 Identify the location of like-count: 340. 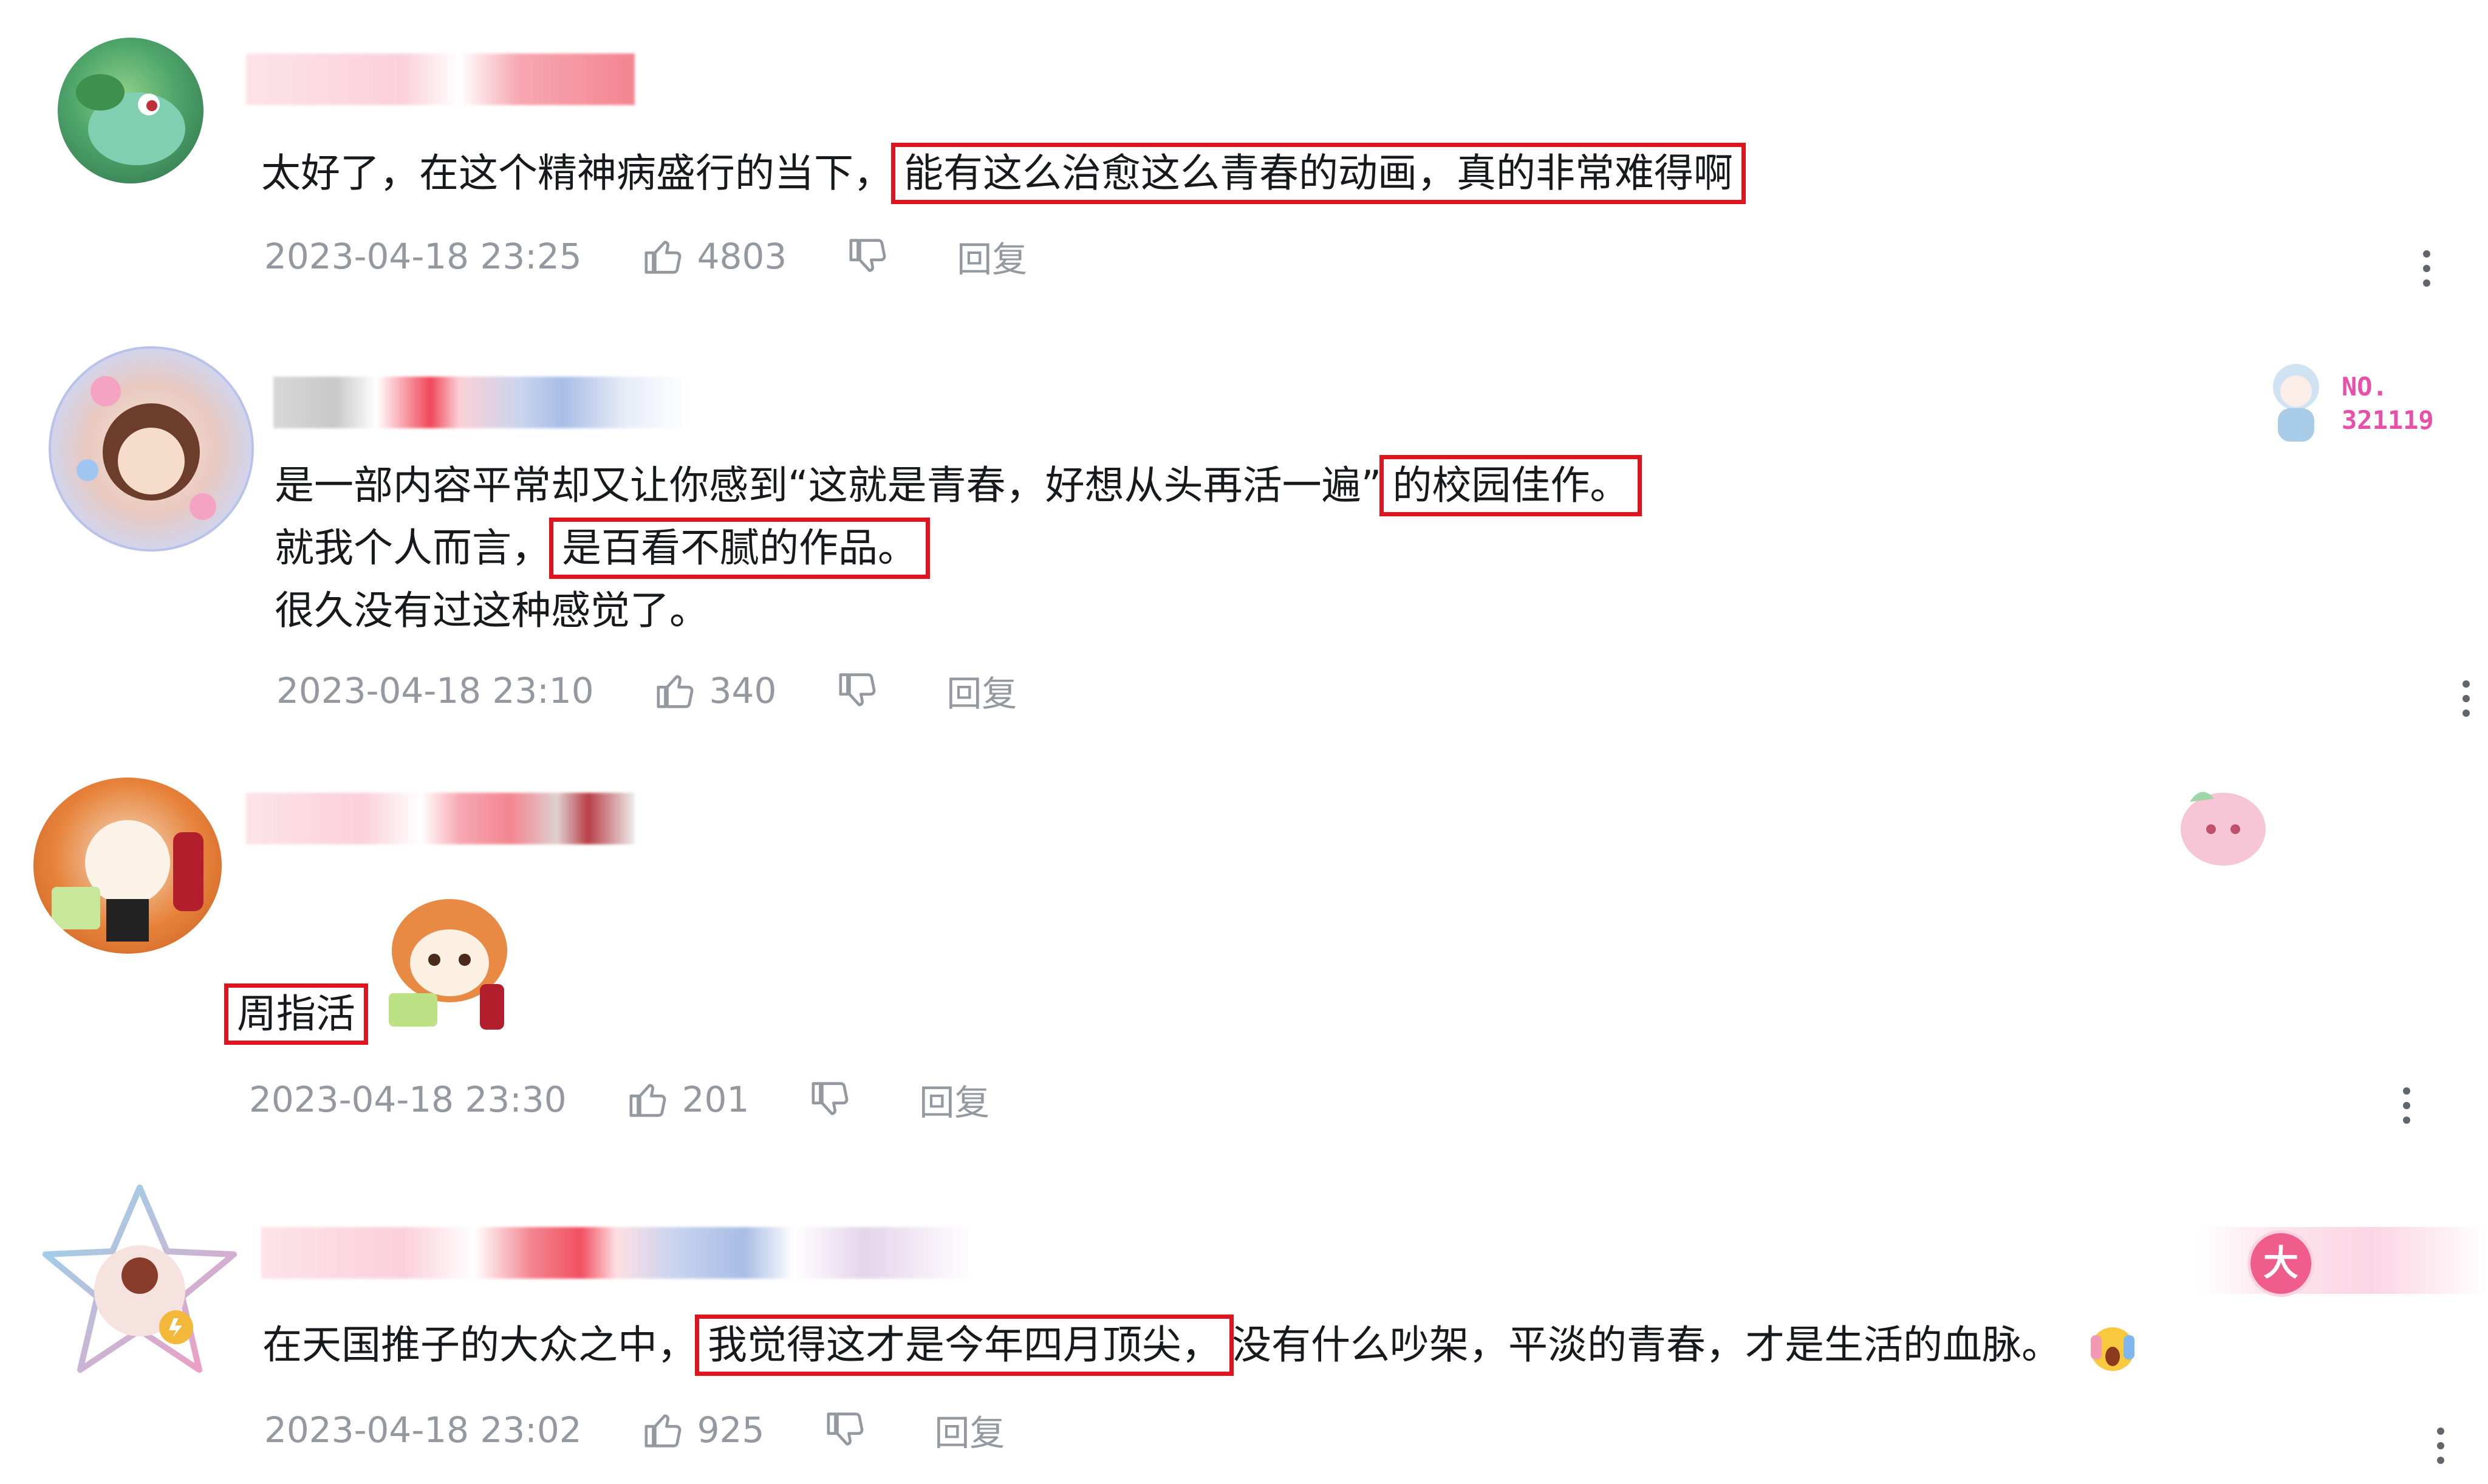
(743, 690).